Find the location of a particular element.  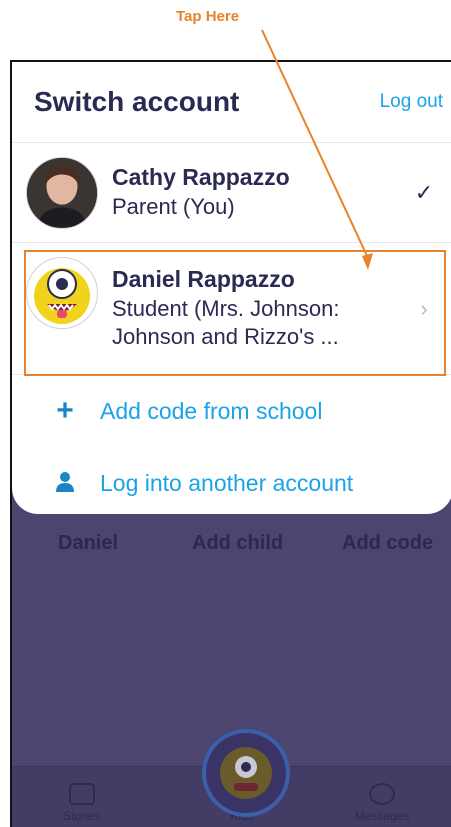

tab-stories: Stories is located at coordinates (82, 803).